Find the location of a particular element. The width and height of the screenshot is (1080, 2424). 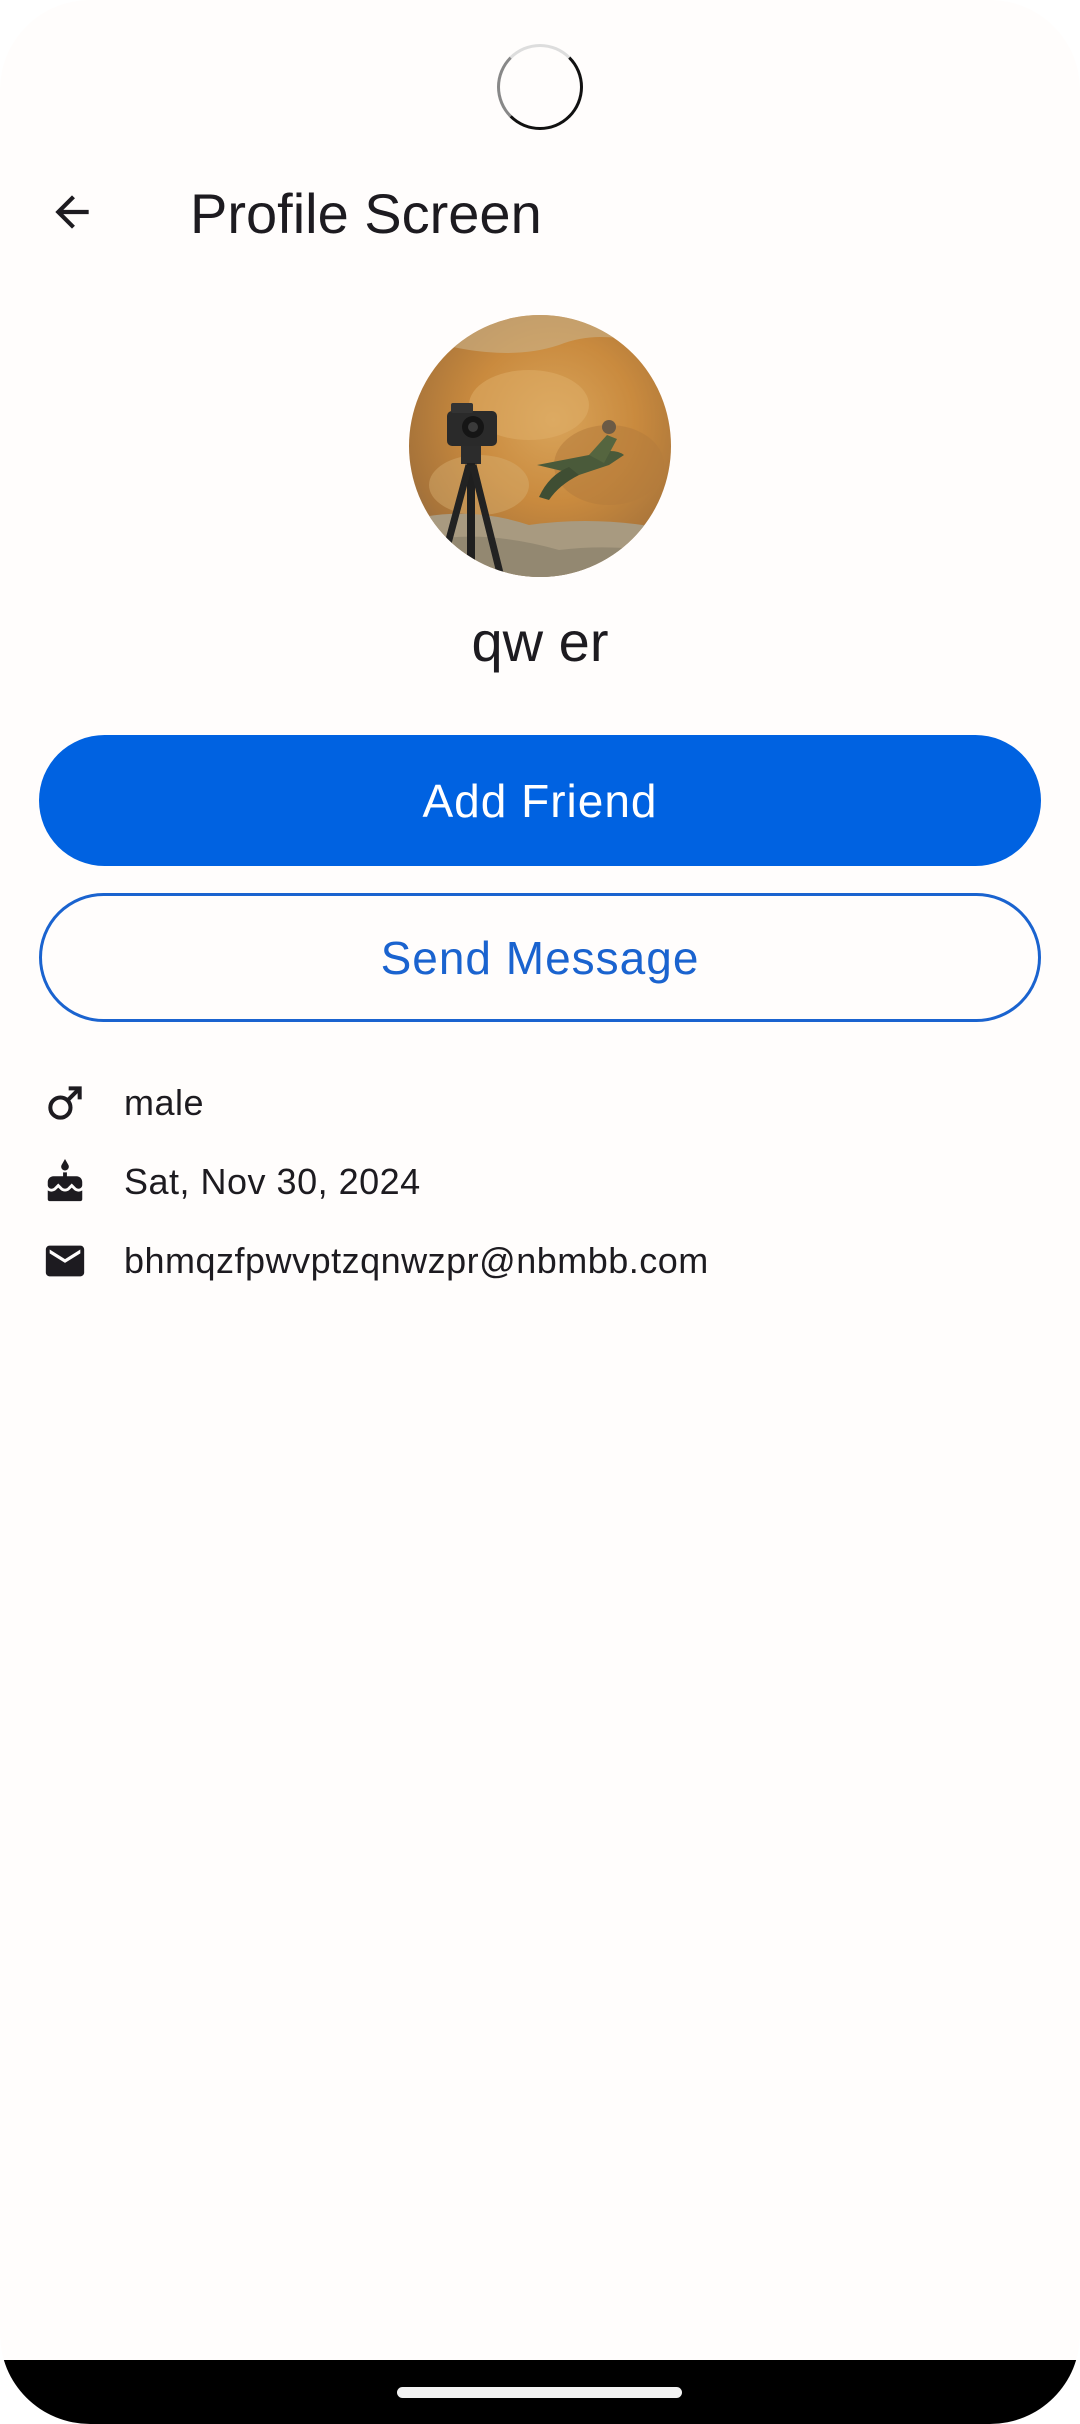

male-icon is located at coordinates (65, 1103).